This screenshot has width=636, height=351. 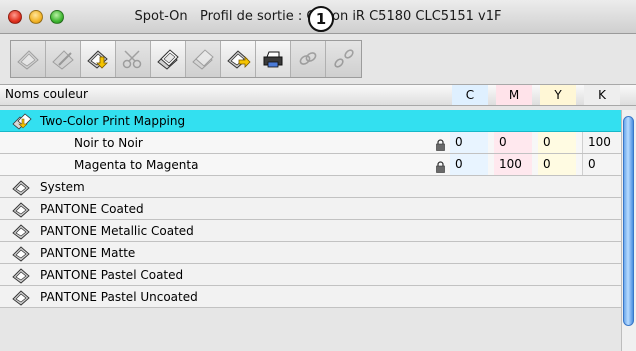 I want to click on toolbar-button-link, so click(x=308, y=59).